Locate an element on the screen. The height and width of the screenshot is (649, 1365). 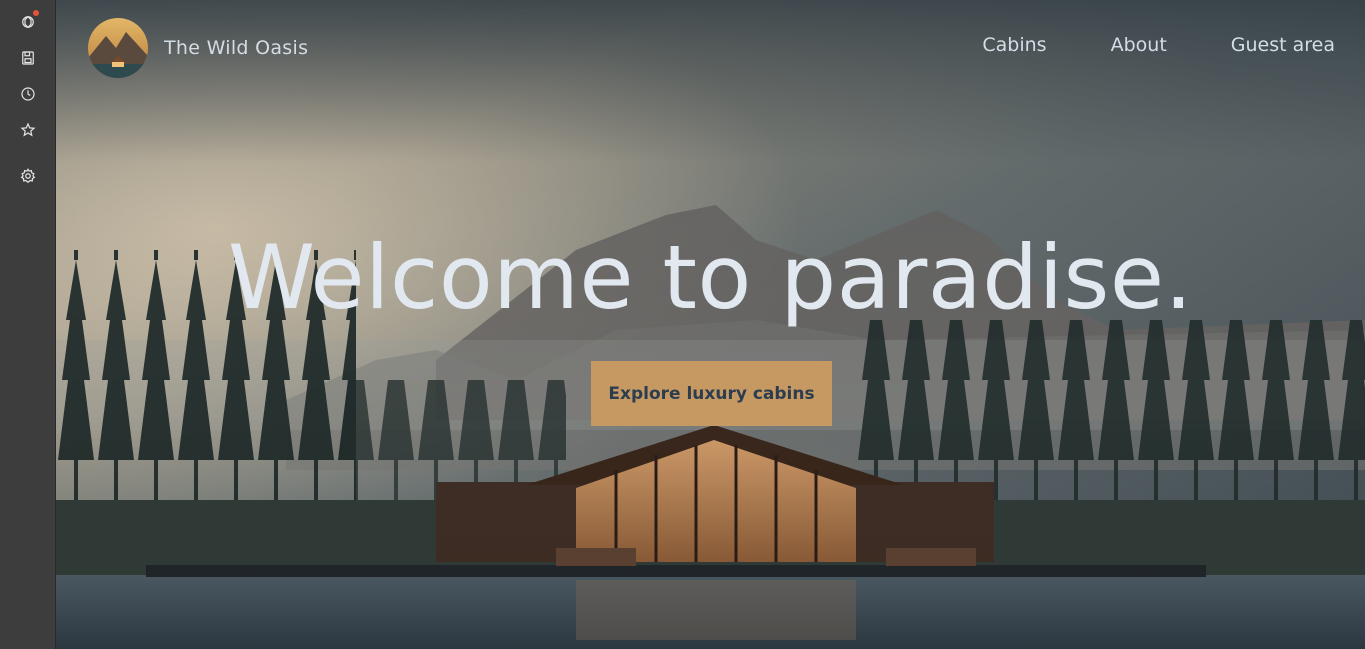
clock-icon is located at coordinates (28, 94).